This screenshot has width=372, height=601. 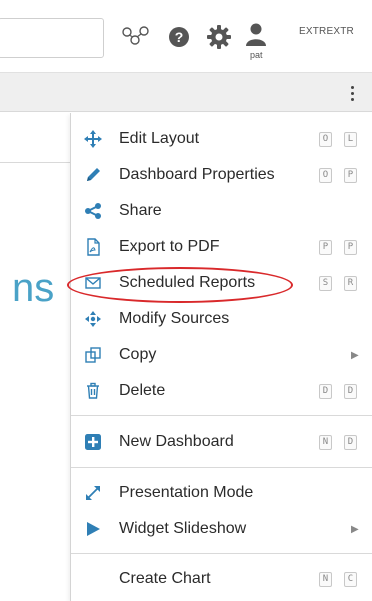 I want to click on menu-item-new-dashboard: New Dashboard N D, so click(x=221, y=442).